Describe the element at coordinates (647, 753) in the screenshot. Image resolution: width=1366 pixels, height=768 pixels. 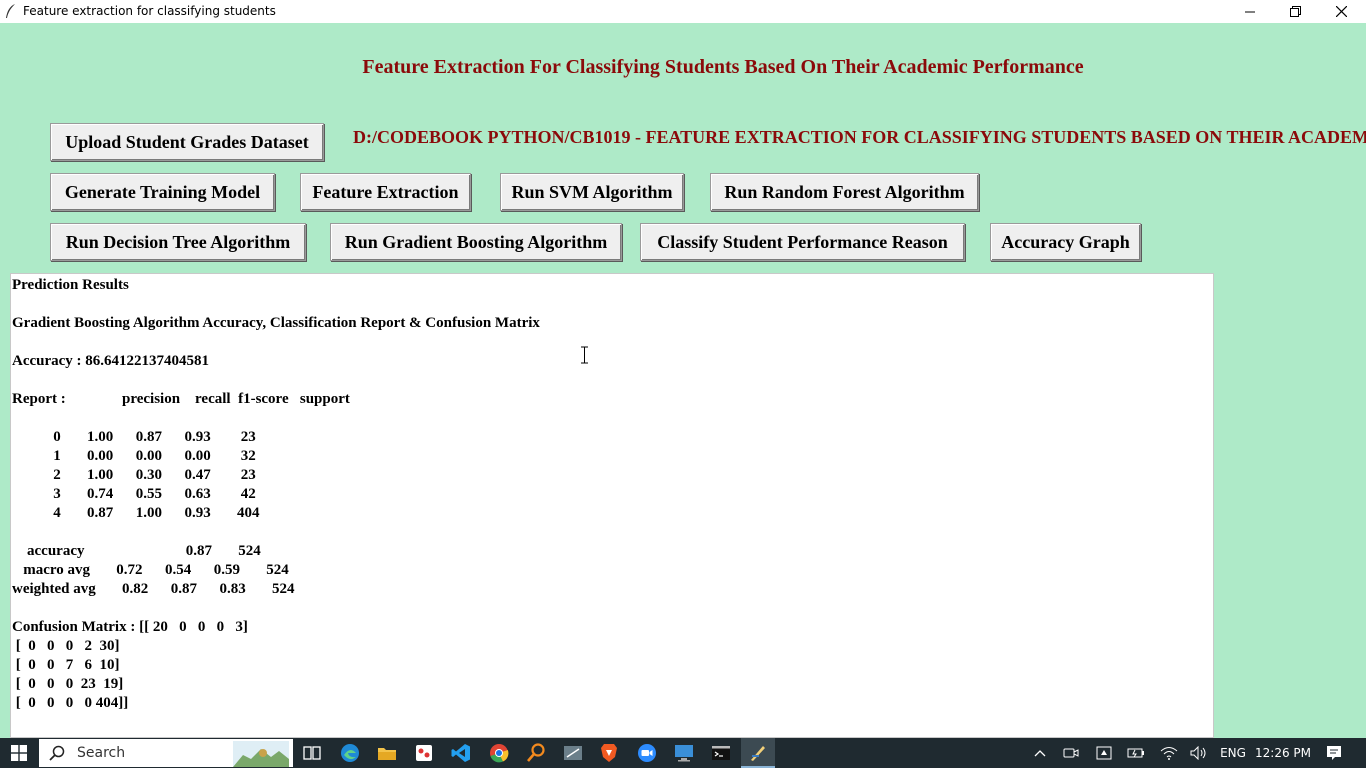
I see `zoom-icon` at that location.